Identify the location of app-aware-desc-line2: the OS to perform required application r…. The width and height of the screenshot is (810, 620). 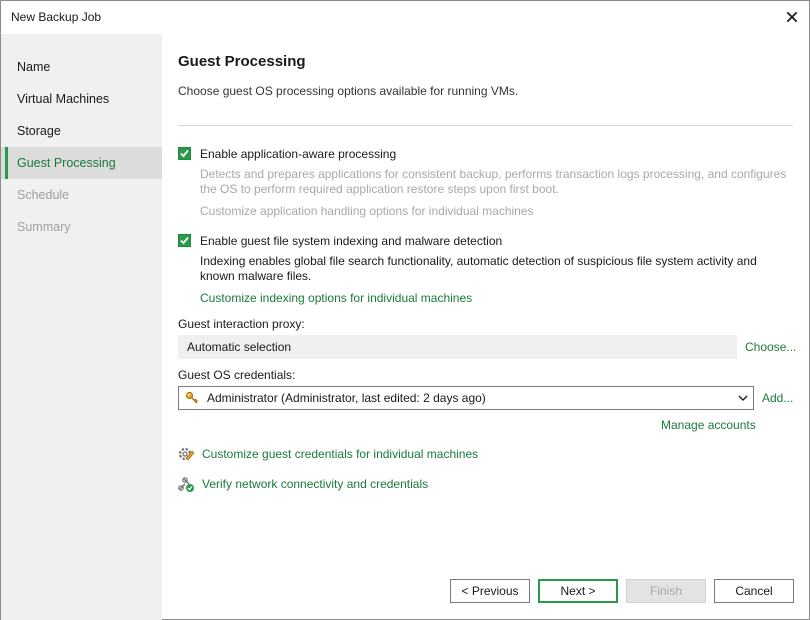
(379, 189).